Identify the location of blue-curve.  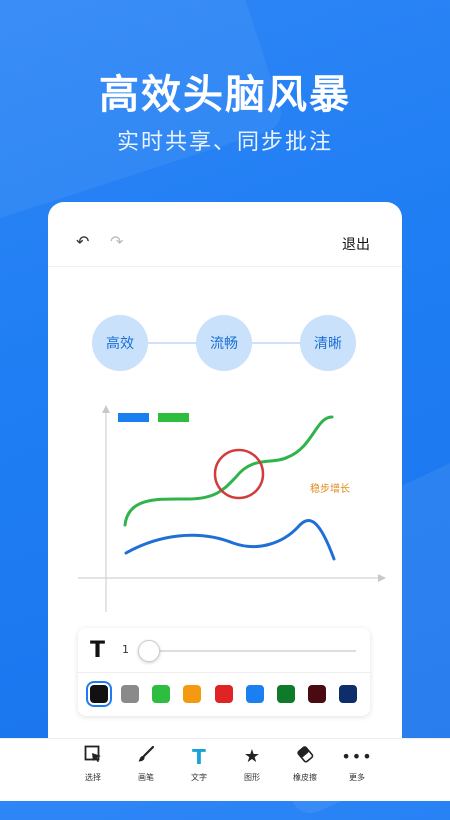
(230, 540).